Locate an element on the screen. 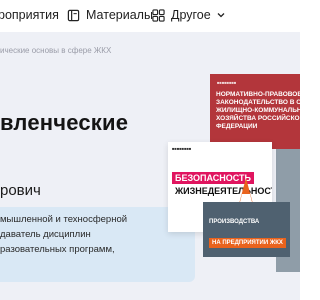 Image resolution: width=320 pixels, height=300 pixels. author-name: рович is located at coordinates (20, 190).